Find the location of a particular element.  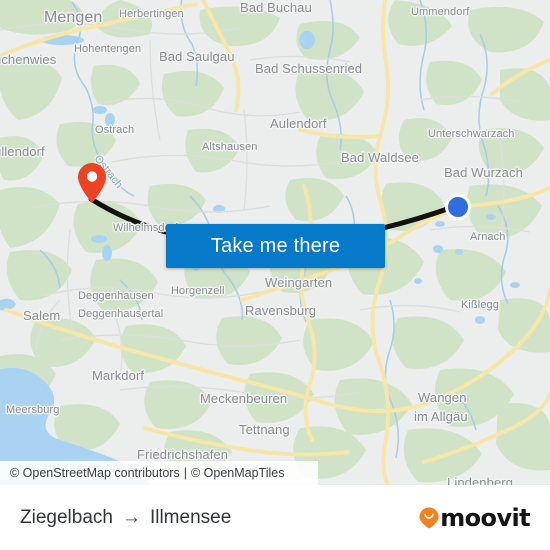

osm-attribution-link: © OpenStreetMap contributors is located at coordinates (95, 473).